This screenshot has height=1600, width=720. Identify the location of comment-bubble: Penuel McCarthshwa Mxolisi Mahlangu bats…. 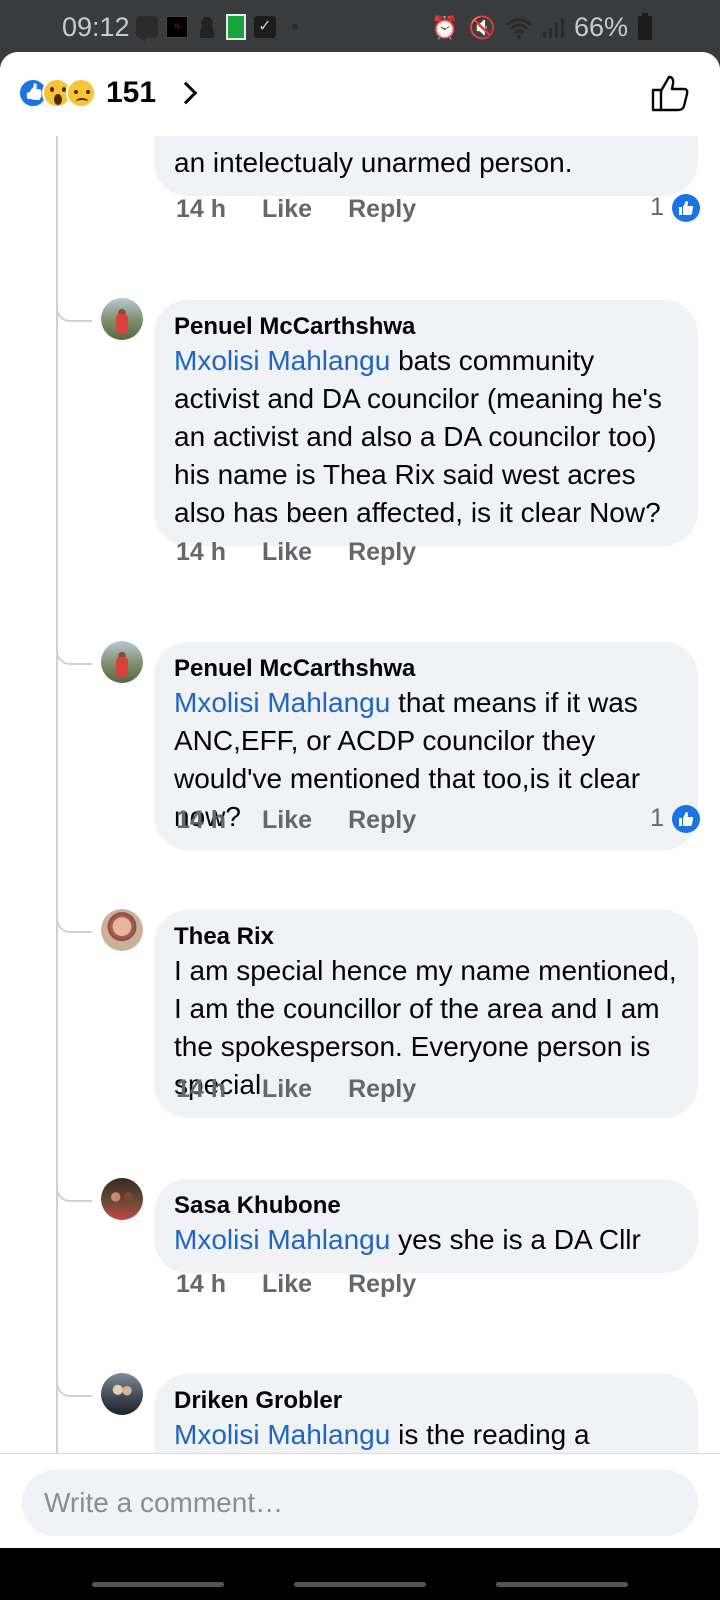
(426, 423).